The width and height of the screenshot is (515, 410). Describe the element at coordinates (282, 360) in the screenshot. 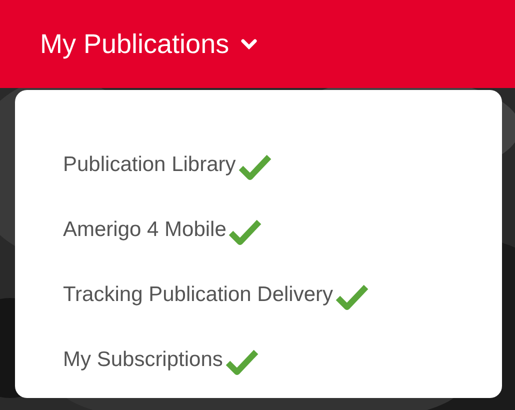

I see `menu-item: My Subscriptions` at that location.